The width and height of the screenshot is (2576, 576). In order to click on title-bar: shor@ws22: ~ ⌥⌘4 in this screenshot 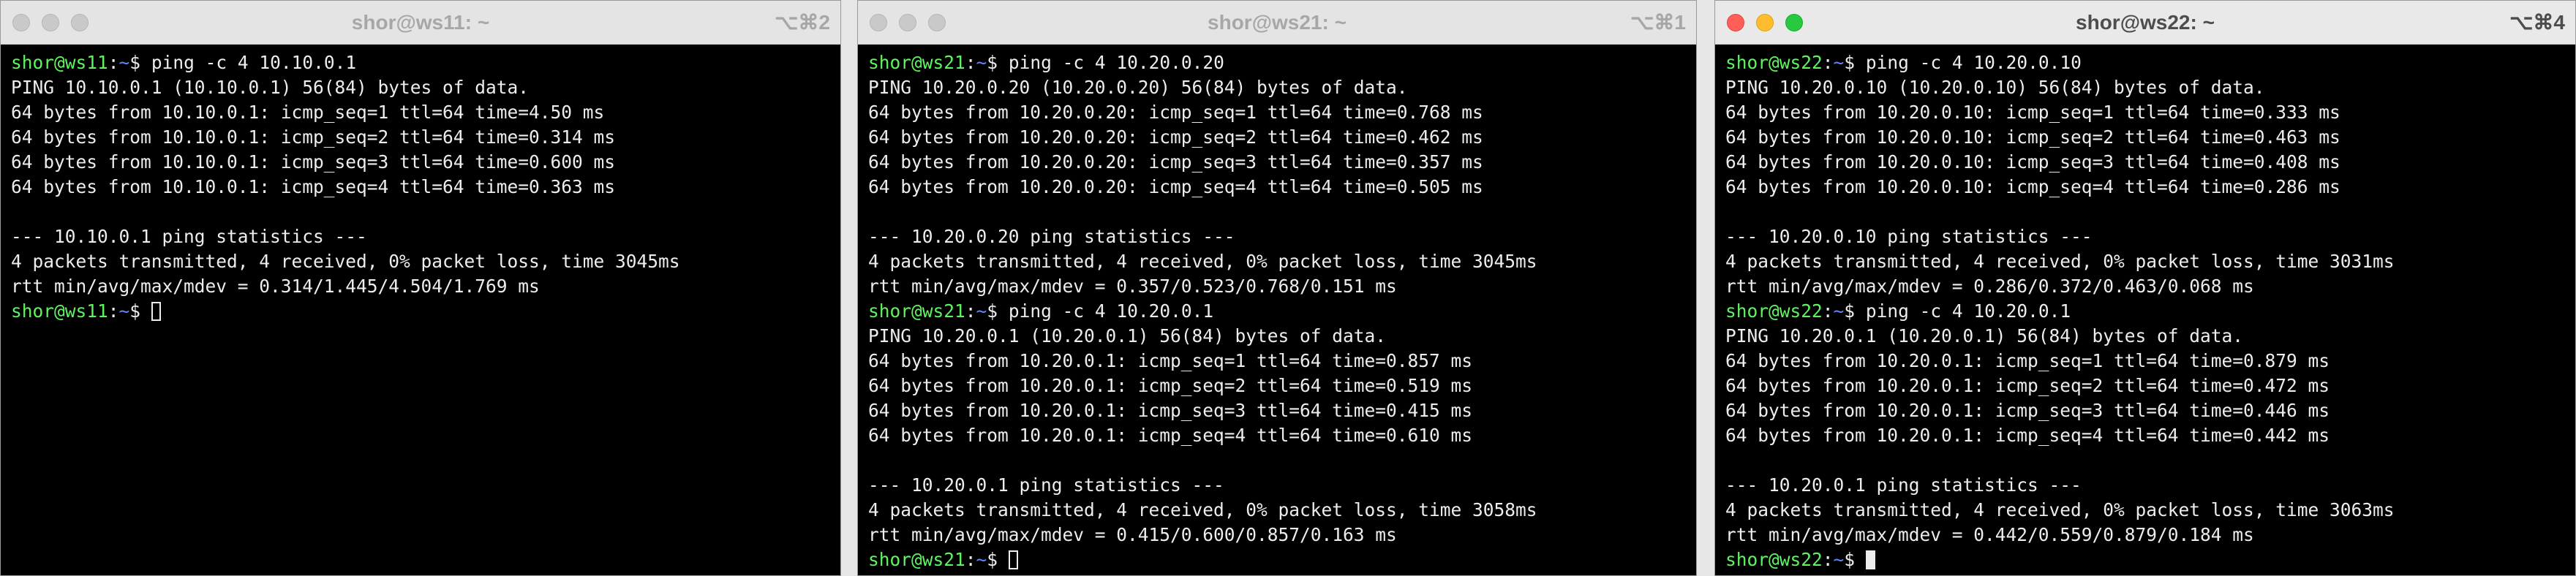, I will do `click(2145, 23)`.